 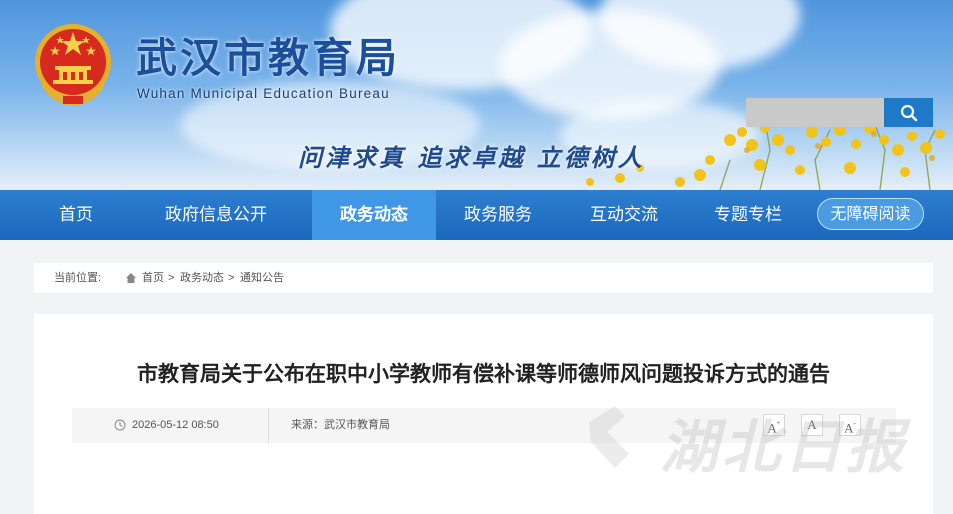 What do you see at coordinates (498, 215) in the screenshot?
I see `nav-item-gov-services: 政务服务` at bounding box center [498, 215].